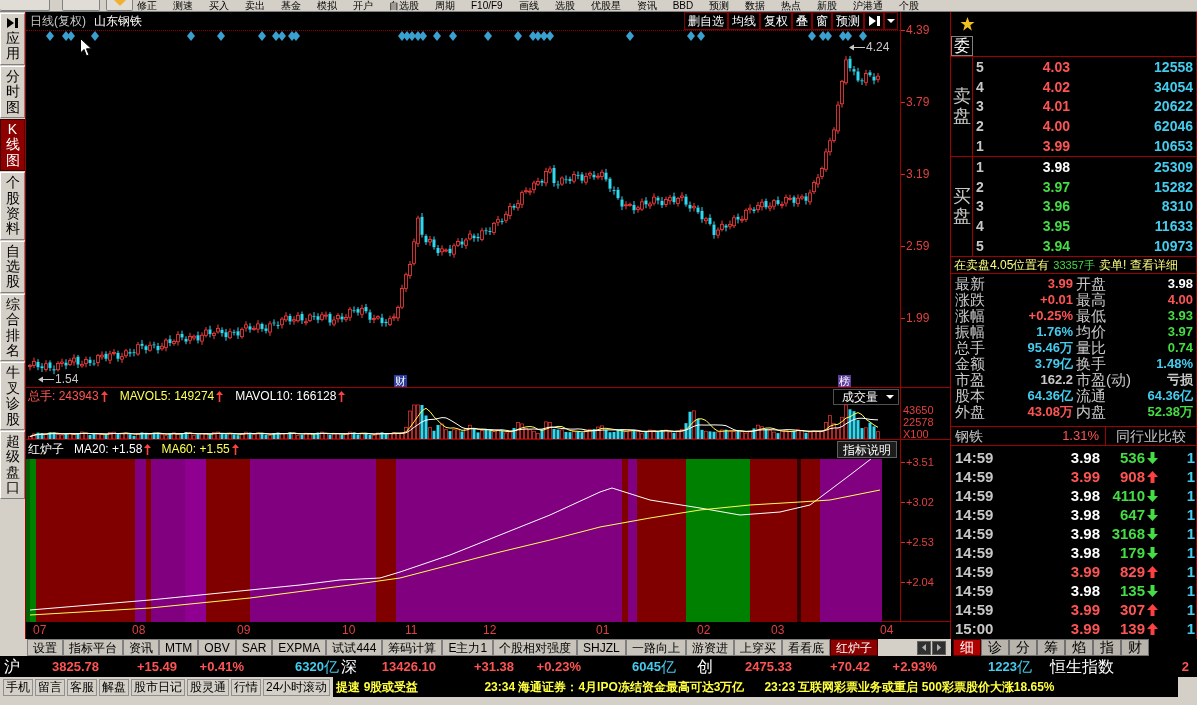  I want to click on quote-value: 1.48%, so click(1174, 364).